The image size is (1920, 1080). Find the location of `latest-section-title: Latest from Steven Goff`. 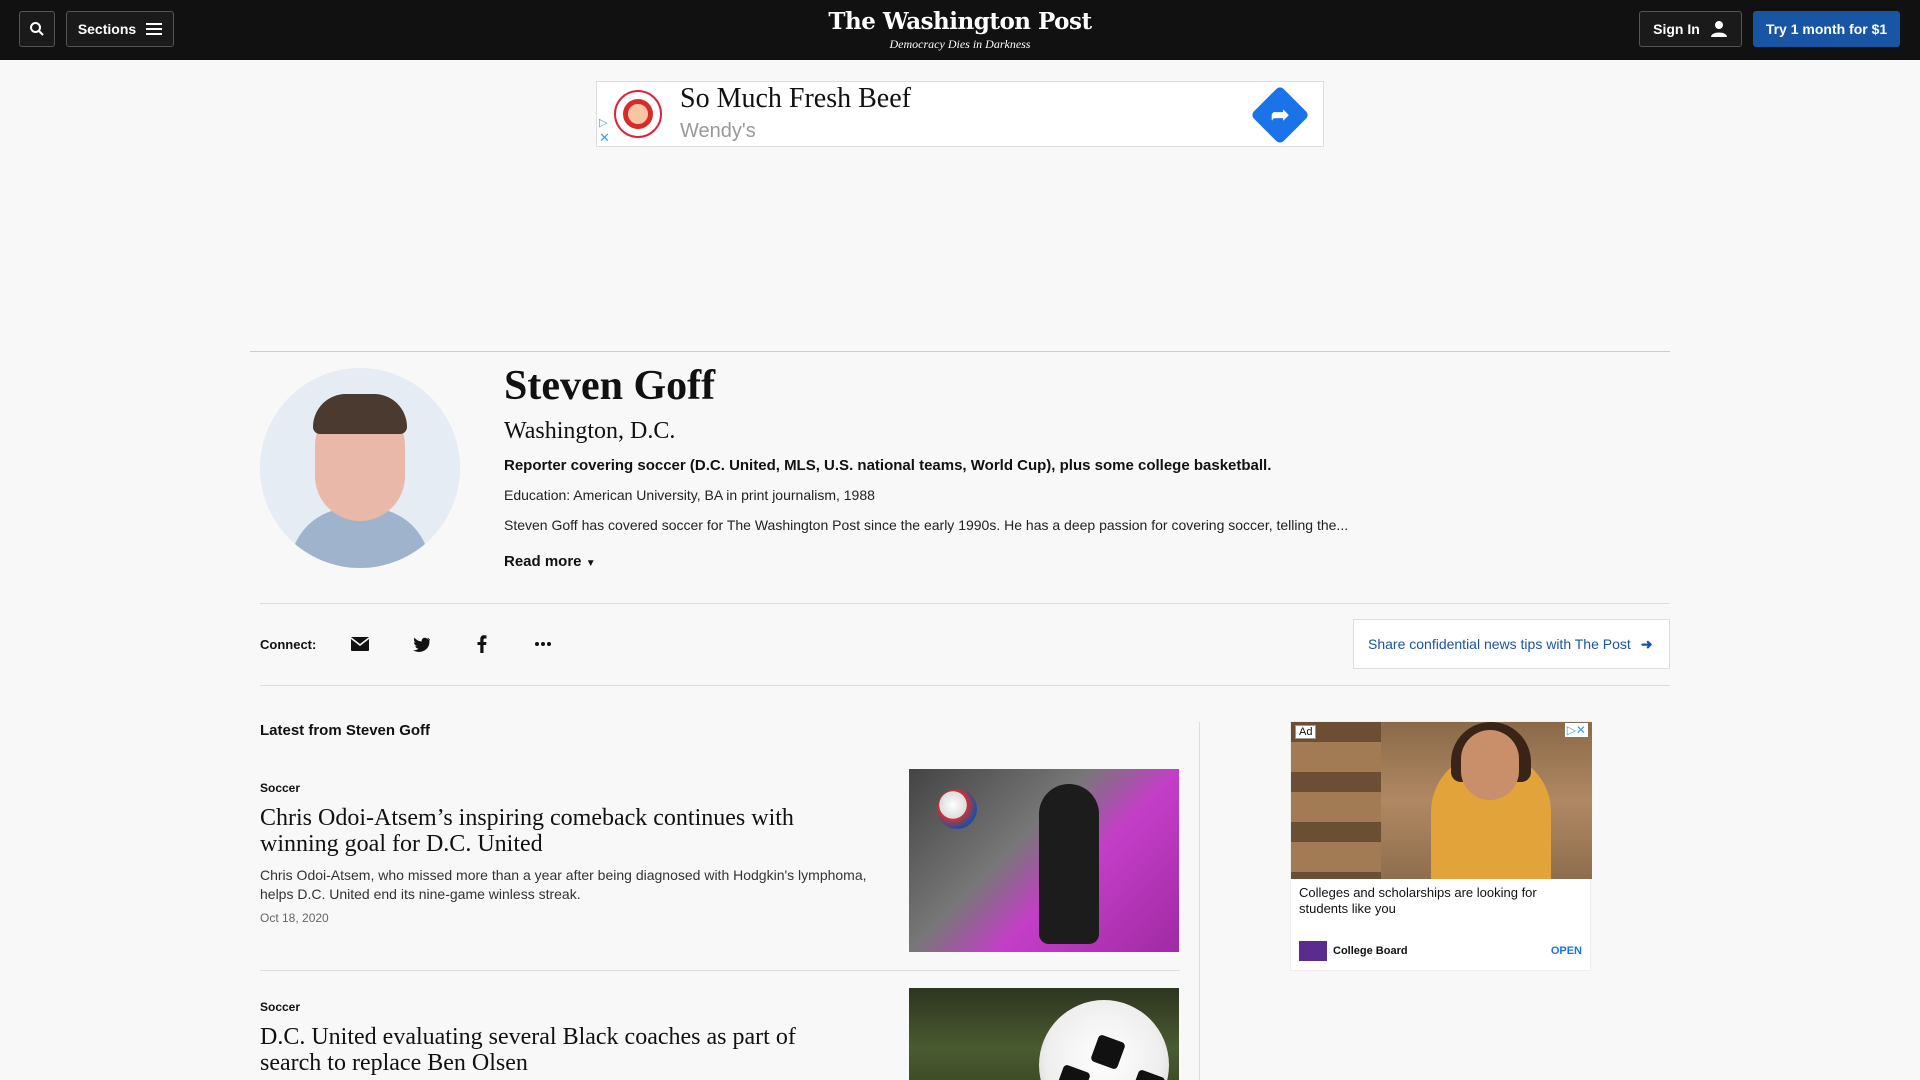

latest-section-title: Latest from Steven Goff is located at coordinates (345, 730).